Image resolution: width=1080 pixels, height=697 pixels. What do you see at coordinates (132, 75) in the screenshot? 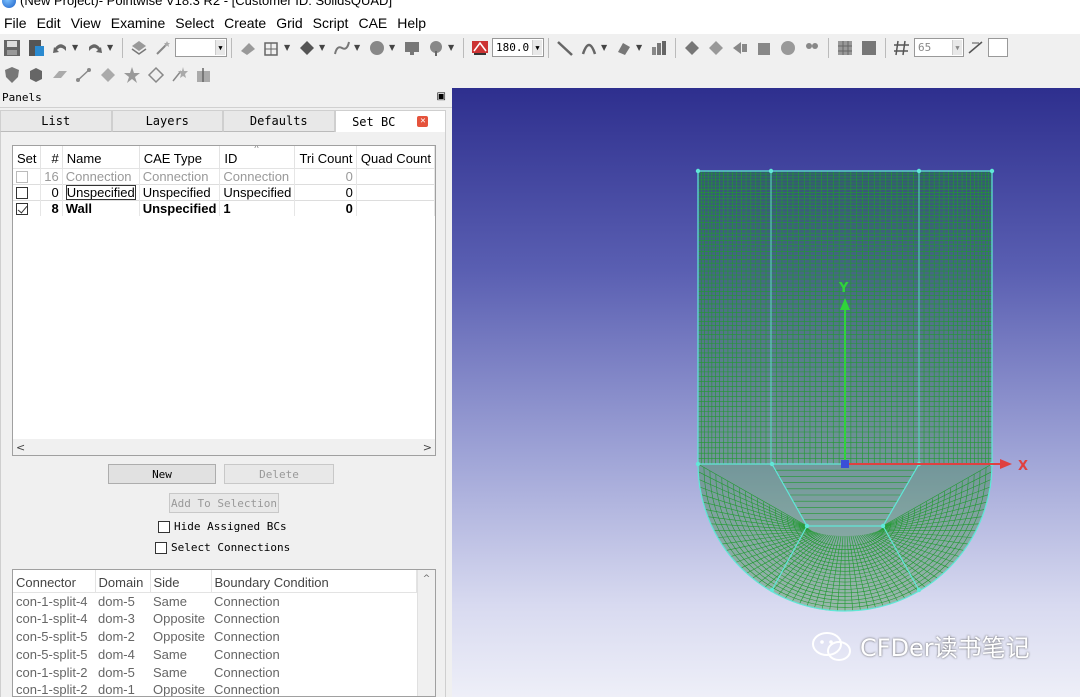
I see `star-icon` at bounding box center [132, 75].